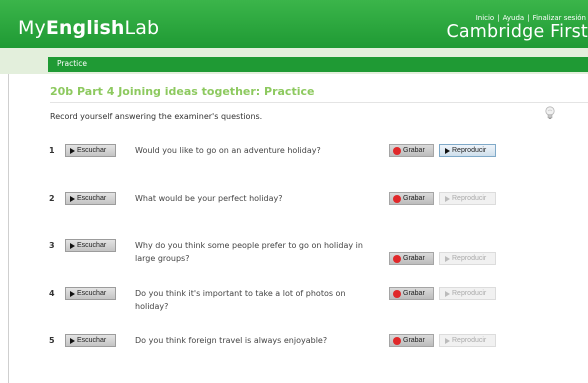 The width and height of the screenshot is (588, 383). What do you see at coordinates (52, 245) in the screenshot?
I see `question-number: 3` at bounding box center [52, 245].